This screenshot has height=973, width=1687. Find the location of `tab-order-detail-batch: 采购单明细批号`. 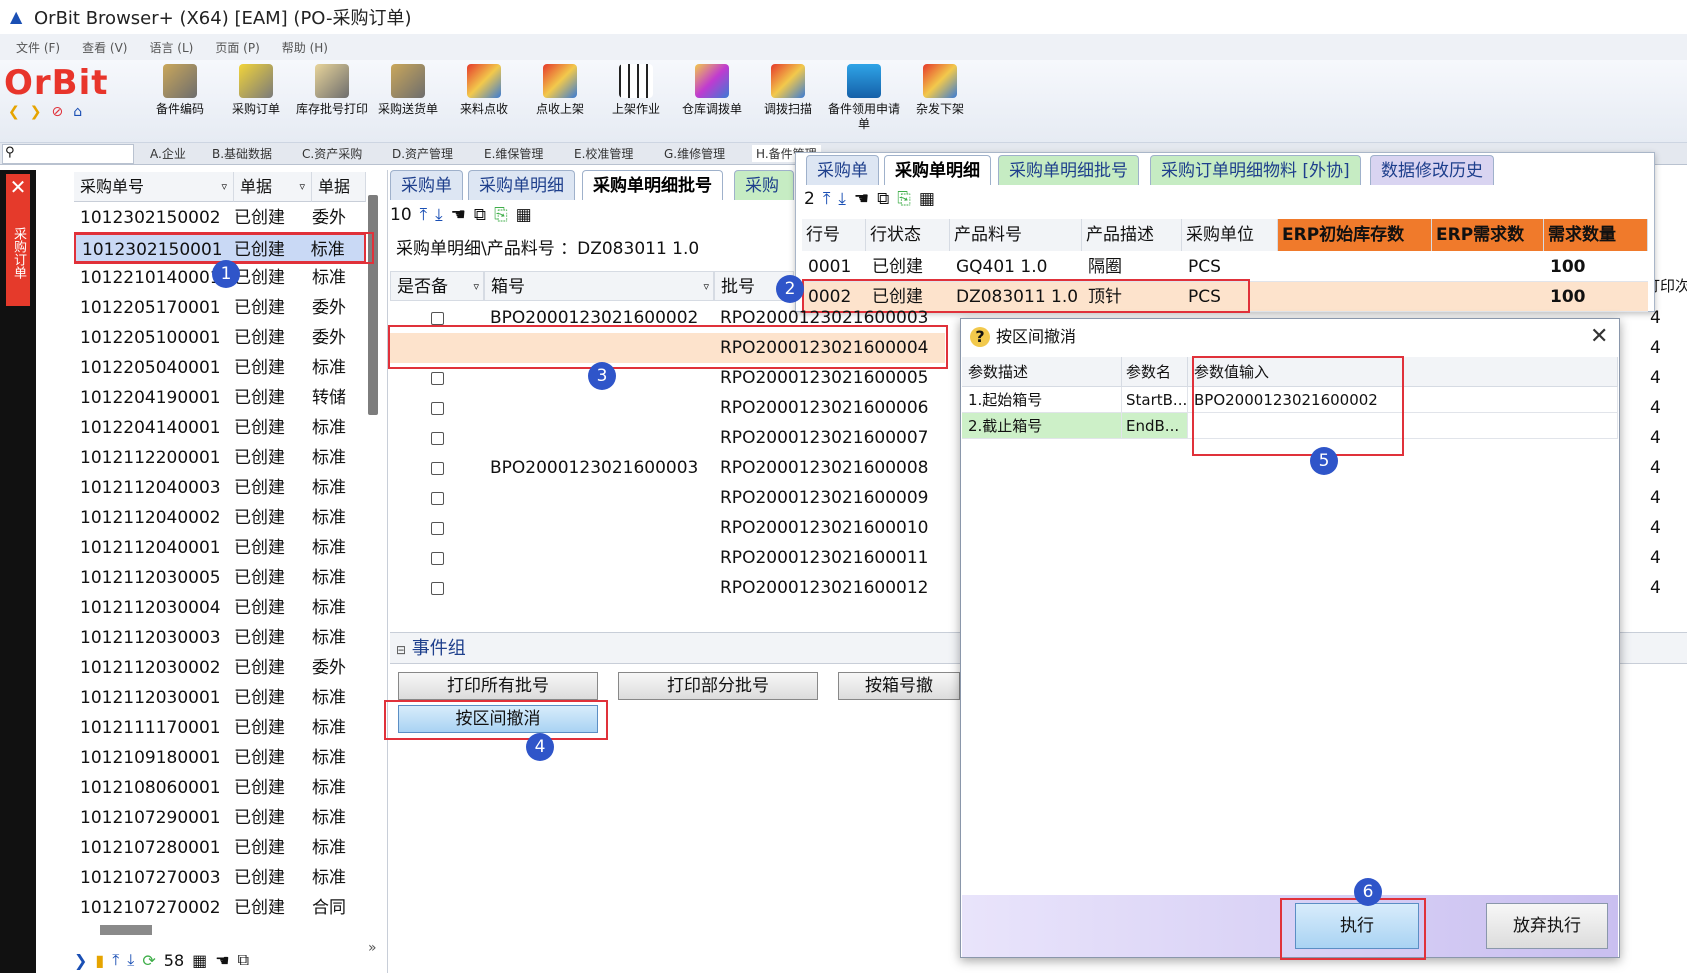

tab-order-detail-batch: 采购单明细批号 is located at coordinates (652, 185).